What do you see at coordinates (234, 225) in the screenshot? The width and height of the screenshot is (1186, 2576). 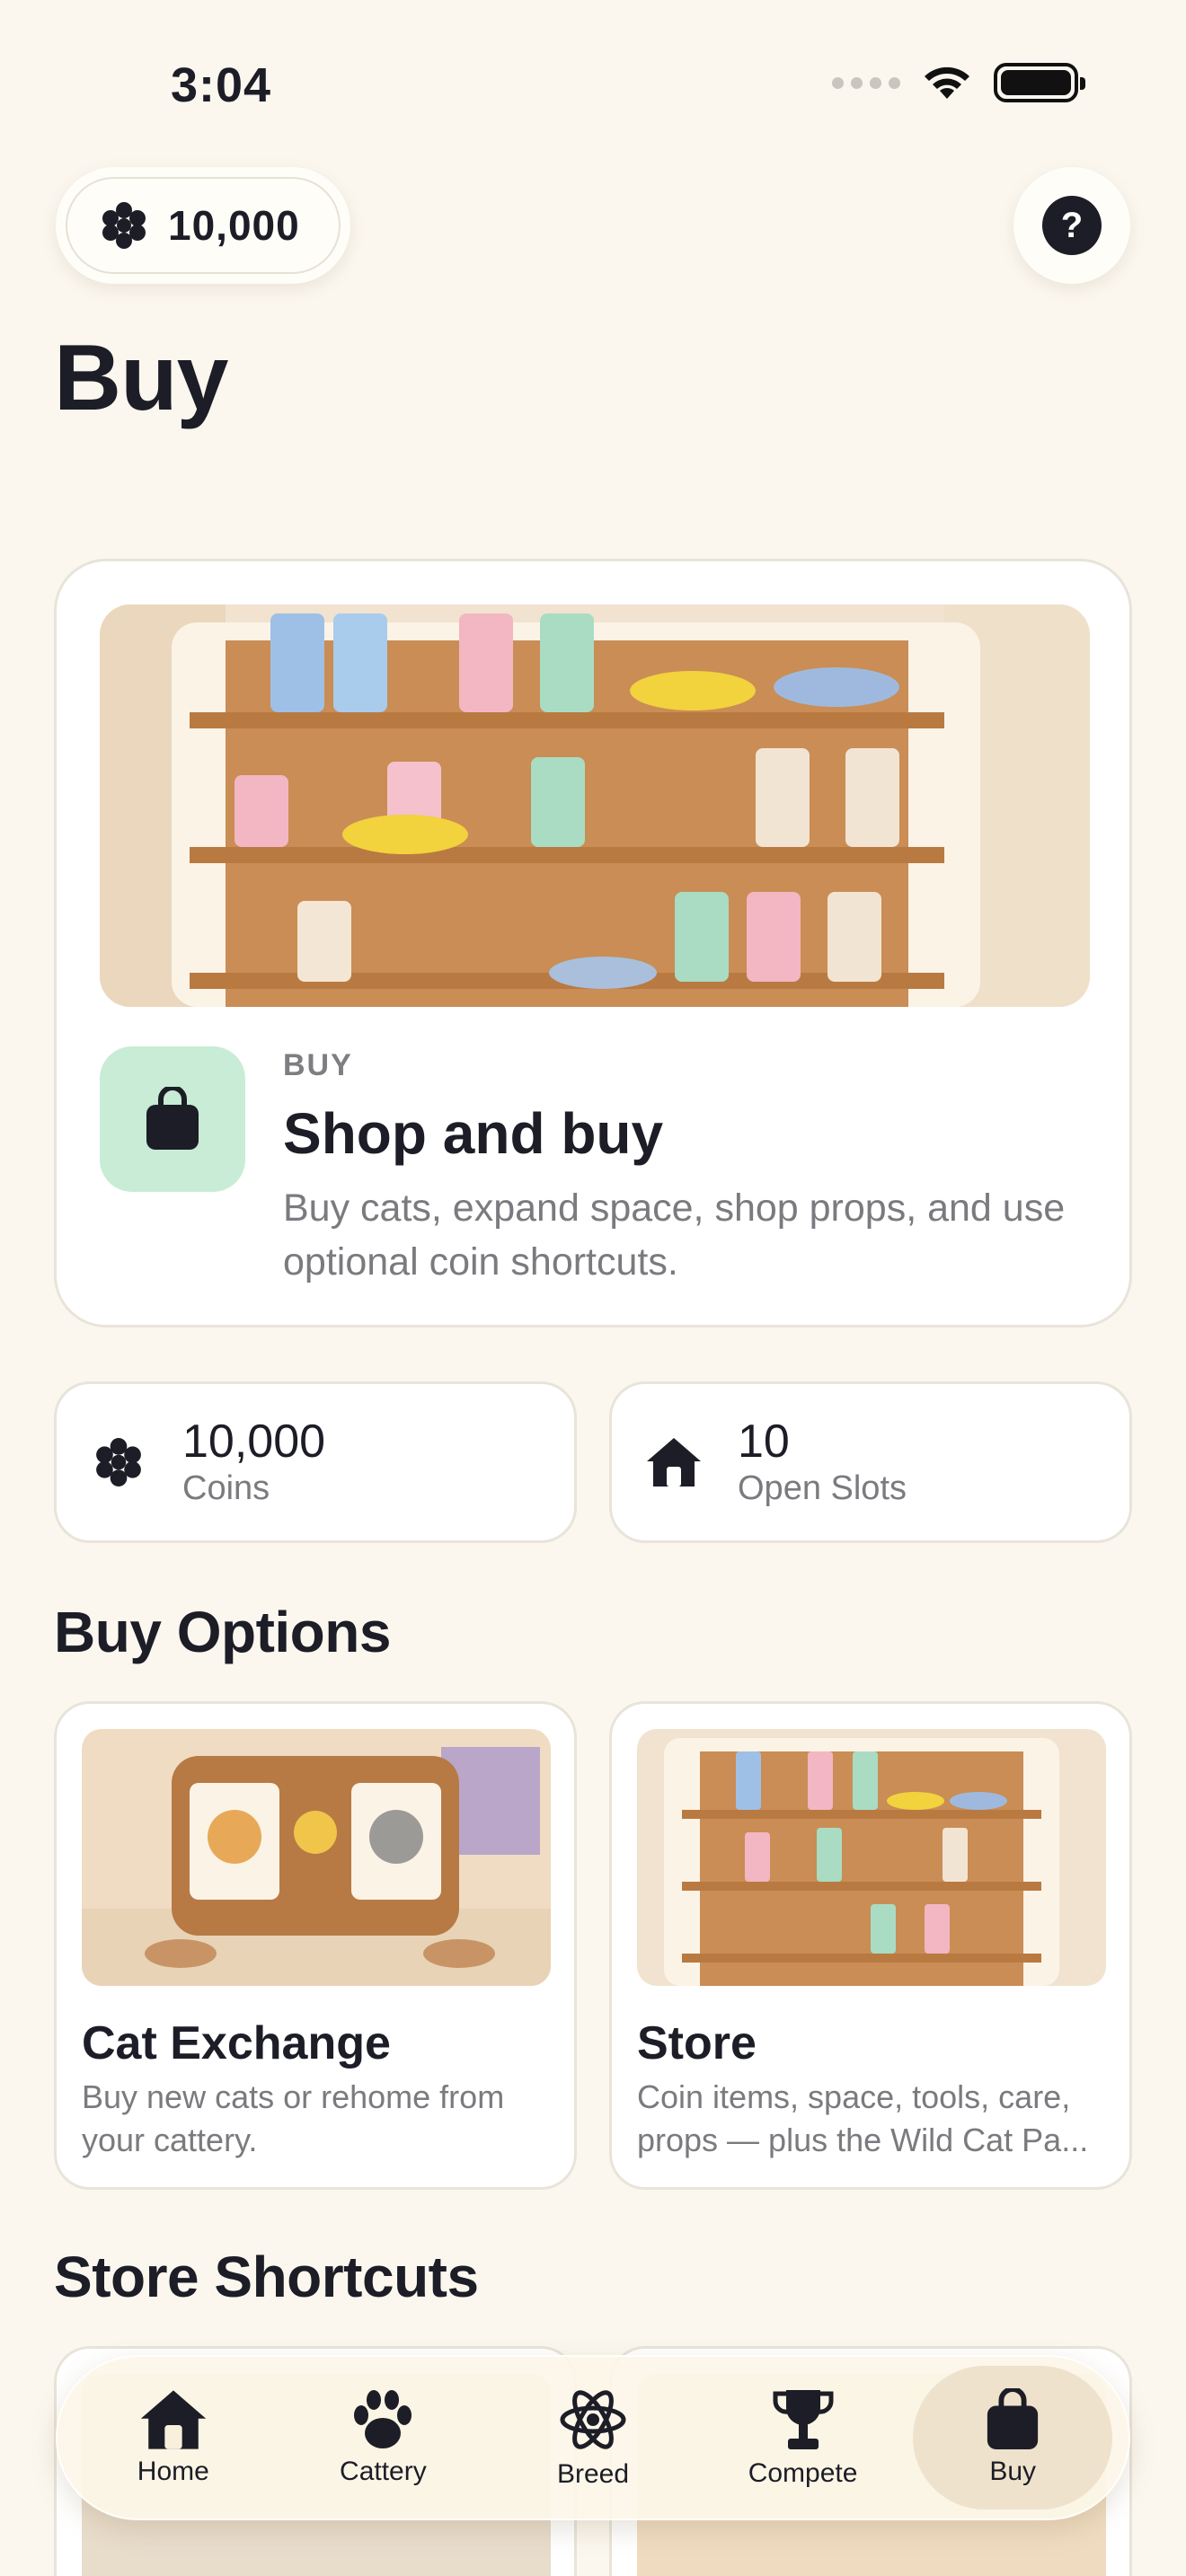 I see `coin-balance-value: 10,000` at bounding box center [234, 225].